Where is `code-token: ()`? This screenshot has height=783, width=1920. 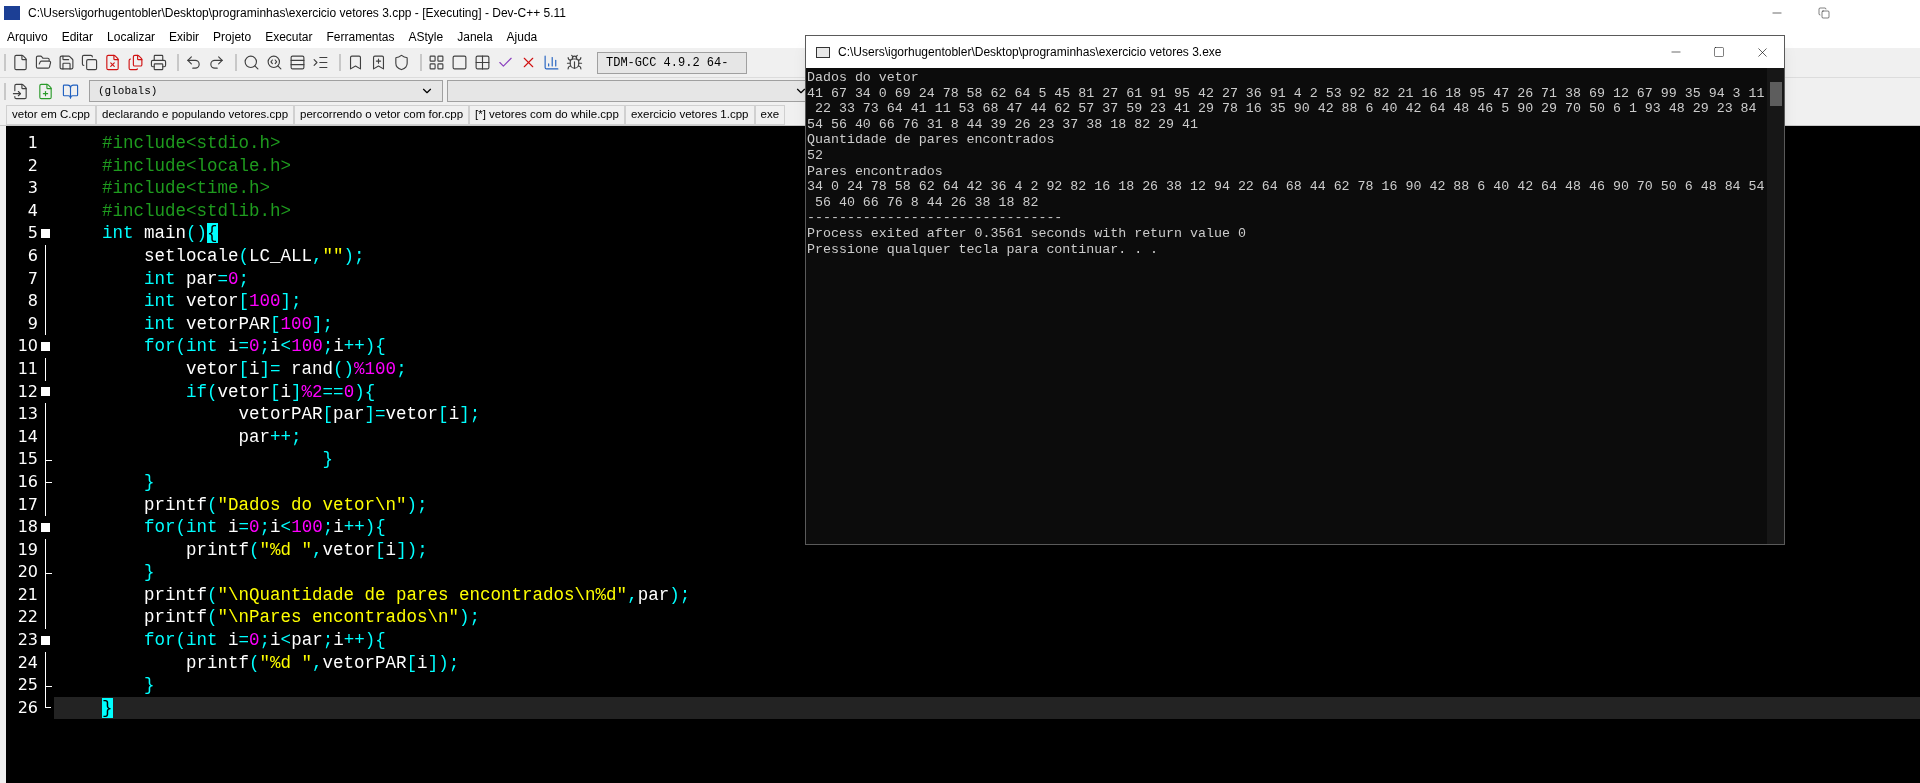
code-token: () is located at coordinates (197, 233).